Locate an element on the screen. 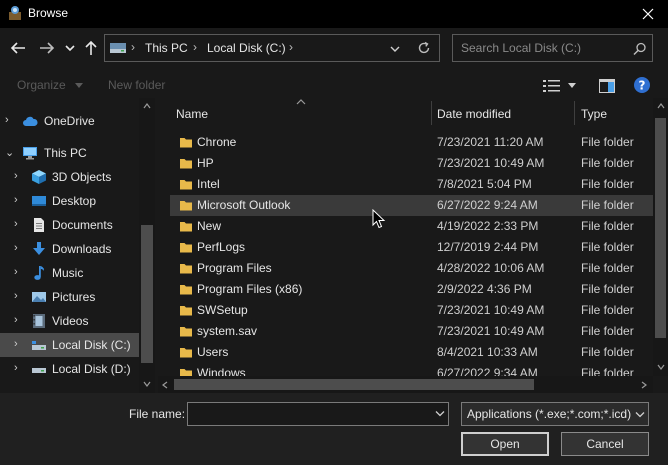 This screenshot has width=668, height=465. file-name: Intel is located at coordinates (208, 184).